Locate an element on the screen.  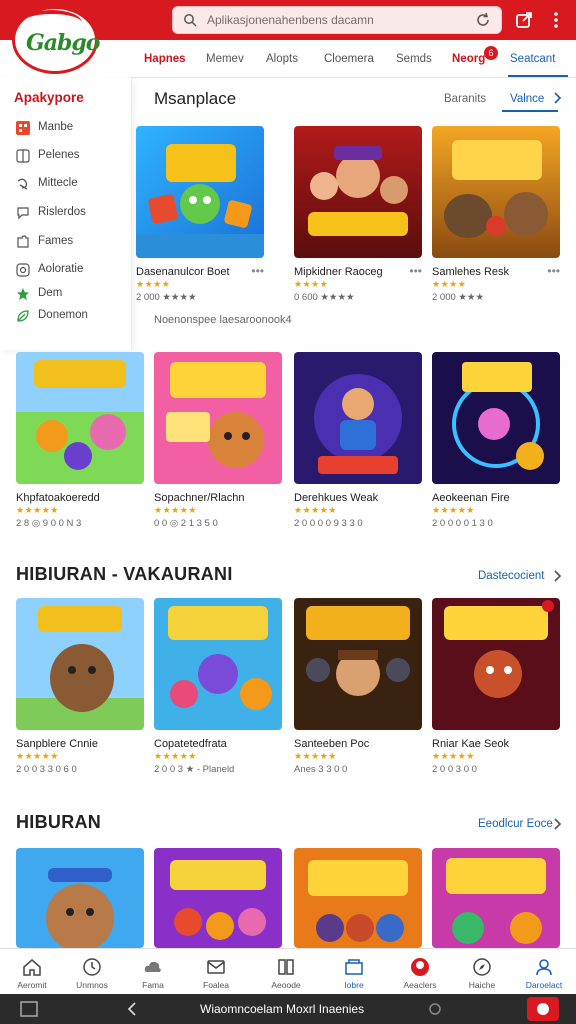
nav-item-unmnos: Unmnos is located at coordinates (92, 972).